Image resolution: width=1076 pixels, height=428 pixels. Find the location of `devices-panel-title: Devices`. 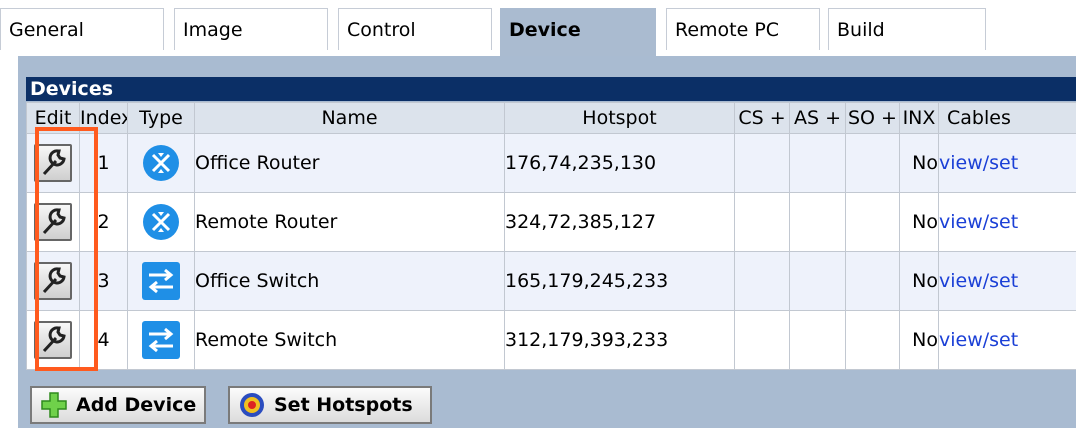

devices-panel-title: Devices is located at coordinates (551, 89).